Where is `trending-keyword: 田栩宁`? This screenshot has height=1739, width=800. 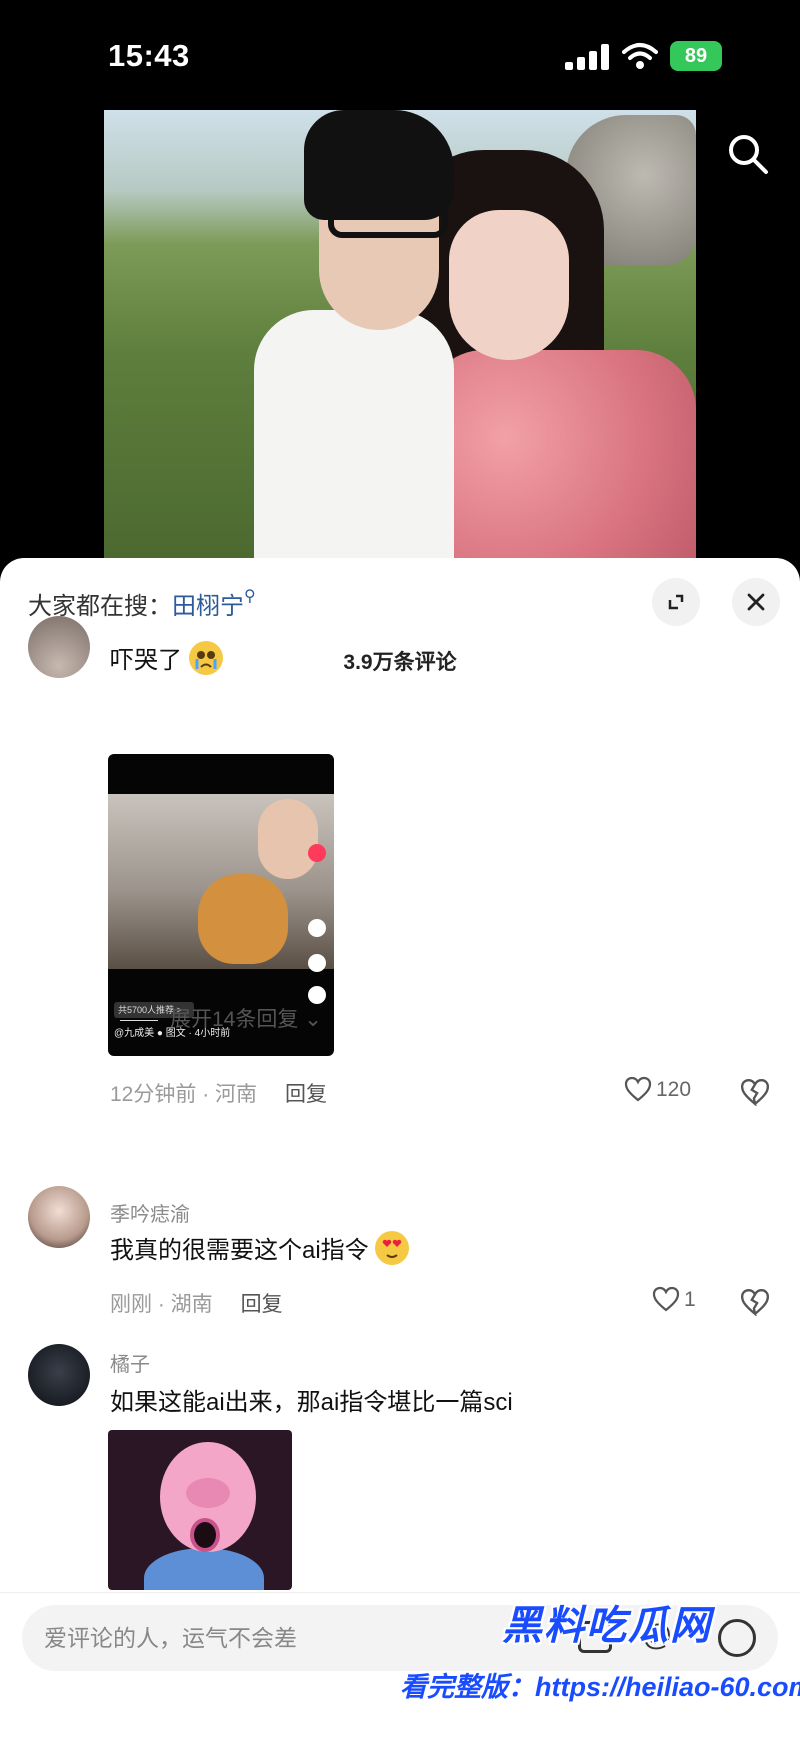 trending-keyword: 田栩宁 is located at coordinates (208, 606).